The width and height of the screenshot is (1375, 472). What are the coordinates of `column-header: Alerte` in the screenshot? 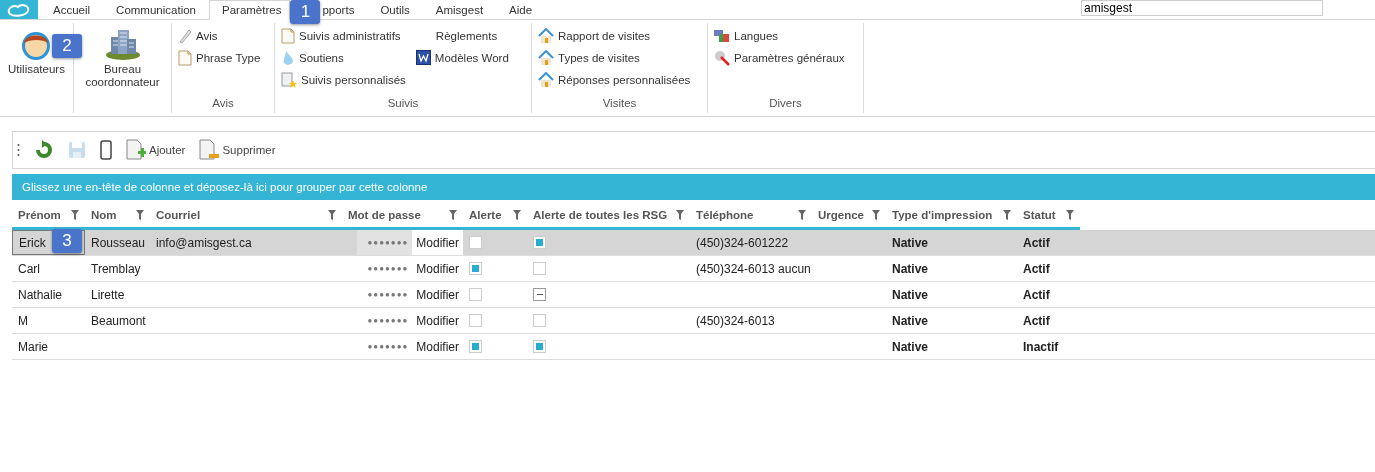 It's located at (485, 214).